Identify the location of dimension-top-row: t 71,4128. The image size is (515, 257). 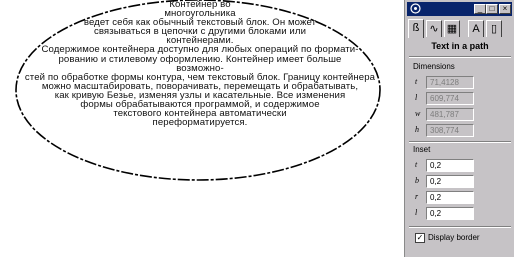
(463, 82).